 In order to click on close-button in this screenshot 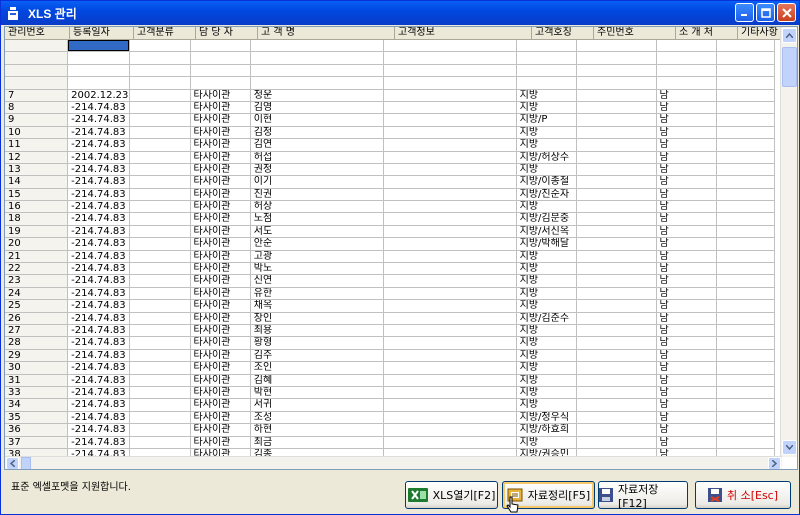, I will do `click(786, 12)`.